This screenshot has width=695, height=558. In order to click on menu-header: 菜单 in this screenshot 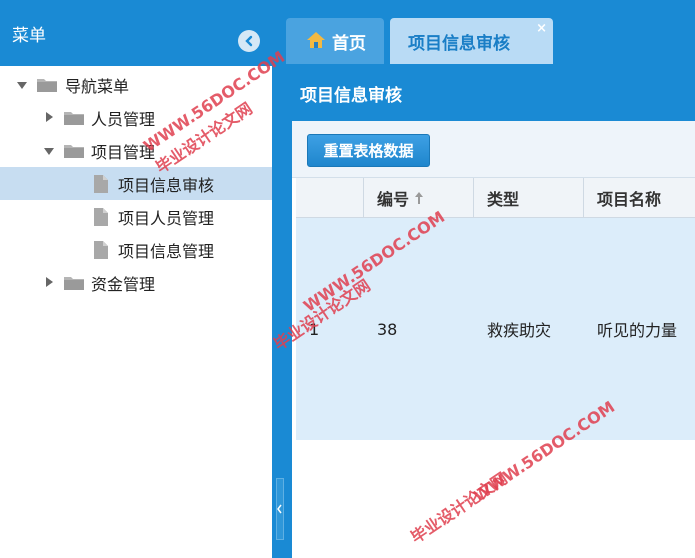, I will do `click(136, 33)`.